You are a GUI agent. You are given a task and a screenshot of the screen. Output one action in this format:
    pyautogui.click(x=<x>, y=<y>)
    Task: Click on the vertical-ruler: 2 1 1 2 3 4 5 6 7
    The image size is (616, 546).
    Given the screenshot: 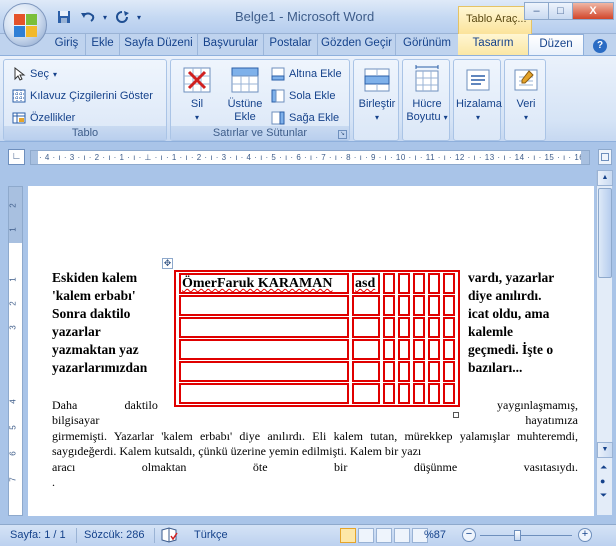 What is the action you would take?
    pyautogui.click(x=15, y=351)
    